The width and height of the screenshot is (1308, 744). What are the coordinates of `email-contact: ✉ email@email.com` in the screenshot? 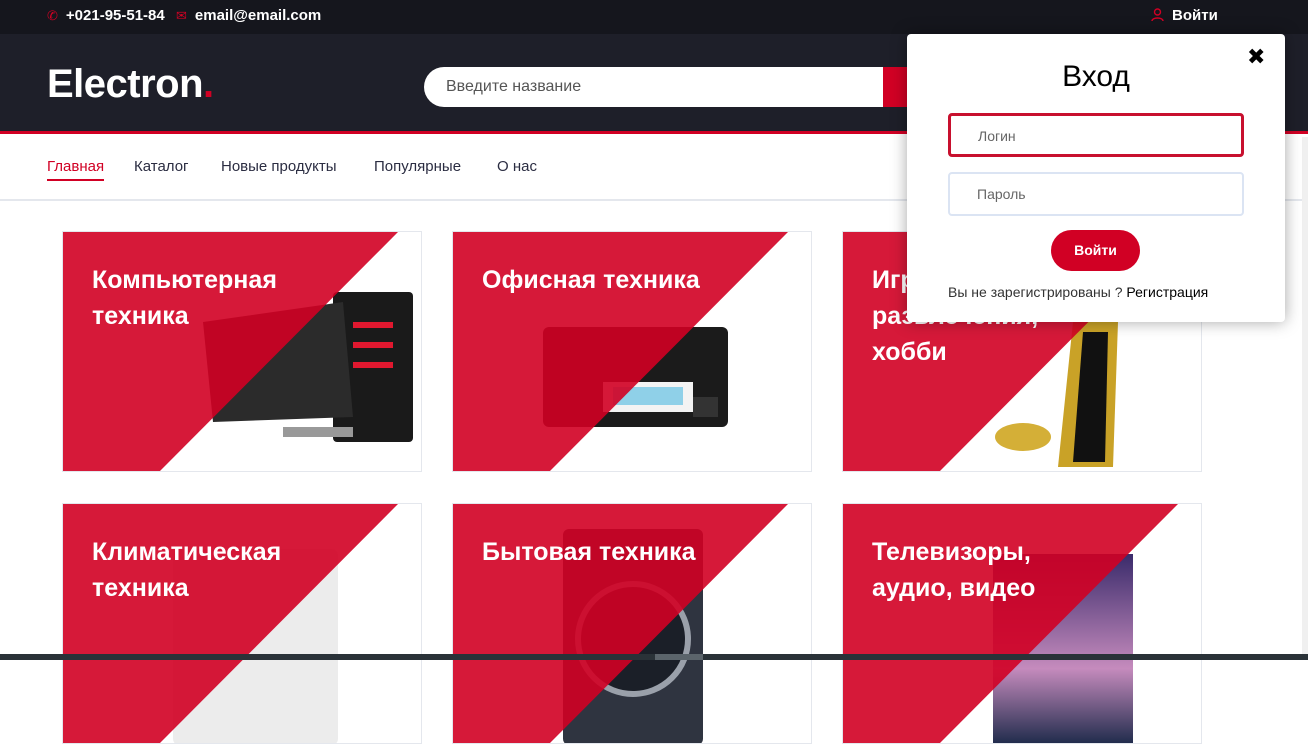 It's located at (248, 15).